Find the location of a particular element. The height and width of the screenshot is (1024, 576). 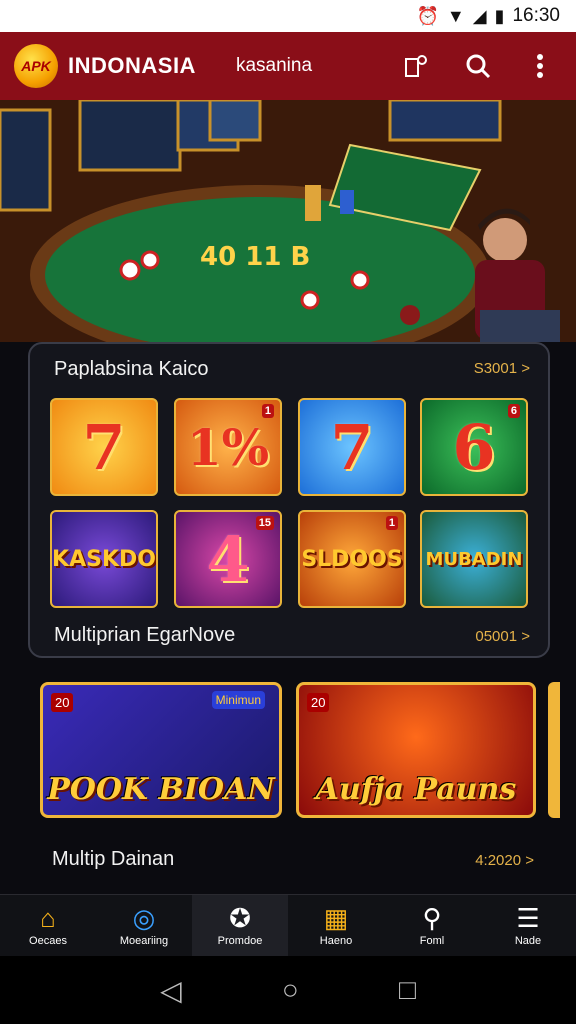

section-title: Multip Dainan is located at coordinates (113, 859).